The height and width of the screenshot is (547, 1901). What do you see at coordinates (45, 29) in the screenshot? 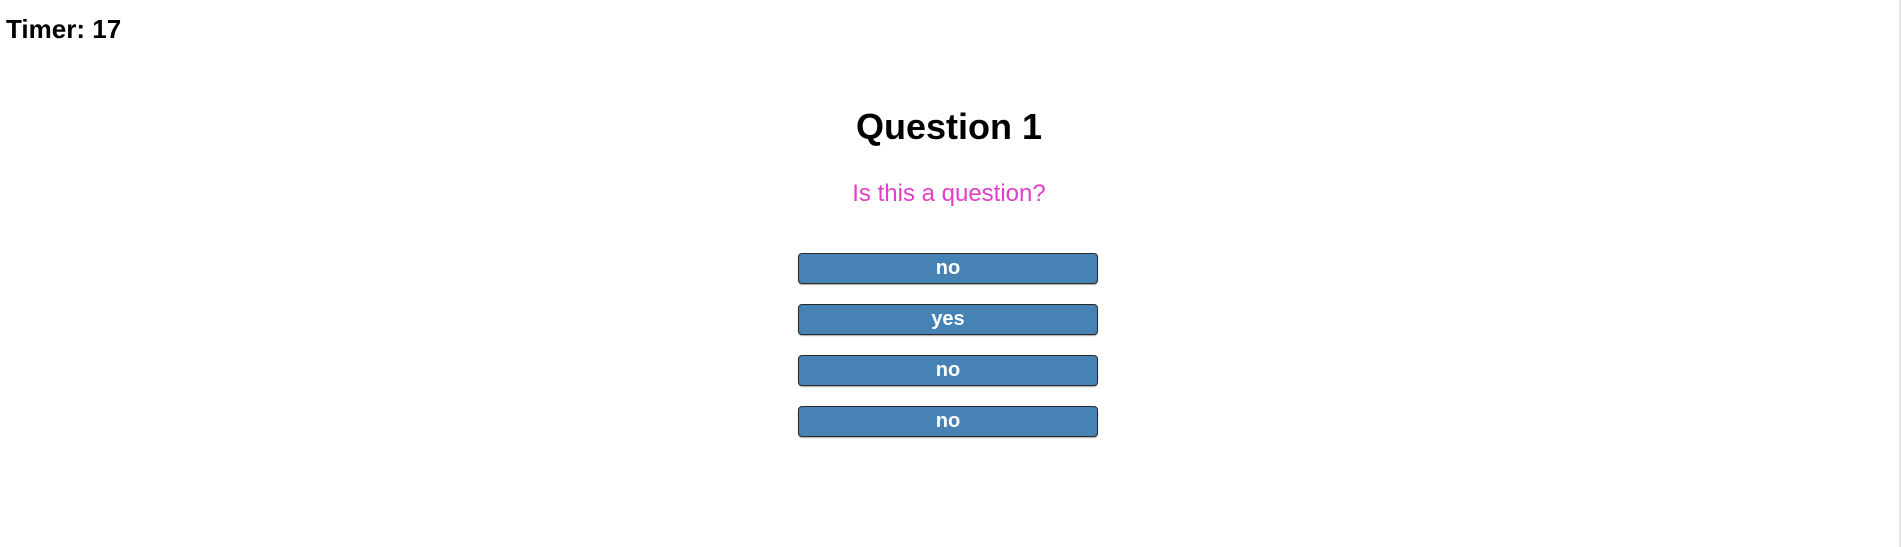
I see `timer-label: Timer:` at bounding box center [45, 29].